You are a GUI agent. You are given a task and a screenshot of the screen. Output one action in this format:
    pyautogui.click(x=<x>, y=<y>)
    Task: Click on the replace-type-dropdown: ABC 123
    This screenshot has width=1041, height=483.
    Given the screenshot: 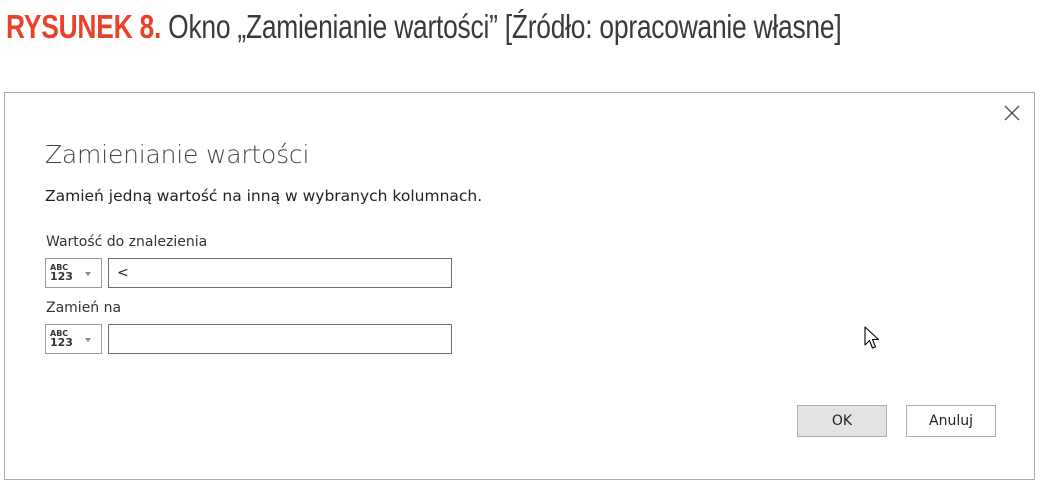 What is the action you would take?
    pyautogui.click(x=73, y=339)
    